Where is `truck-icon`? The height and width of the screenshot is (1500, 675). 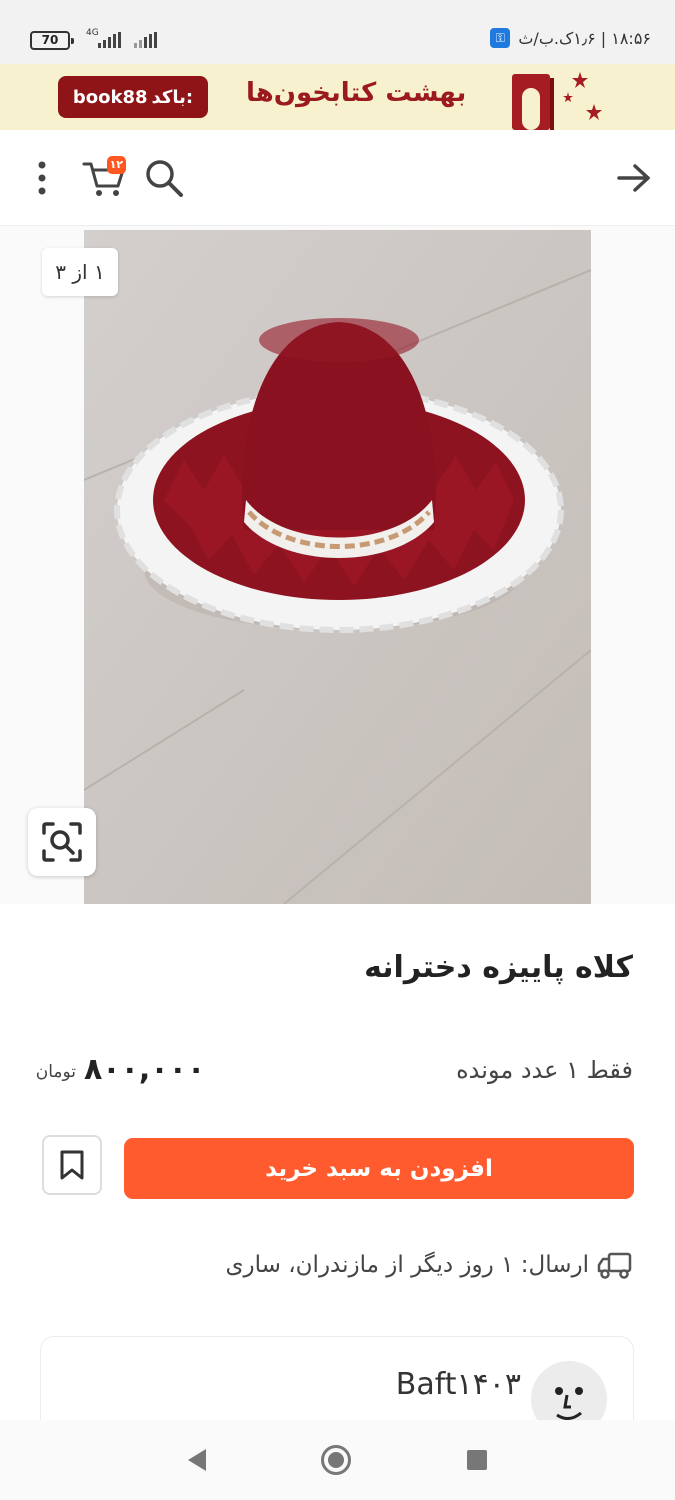 truck-icon is located at coordinates (614, 1265).